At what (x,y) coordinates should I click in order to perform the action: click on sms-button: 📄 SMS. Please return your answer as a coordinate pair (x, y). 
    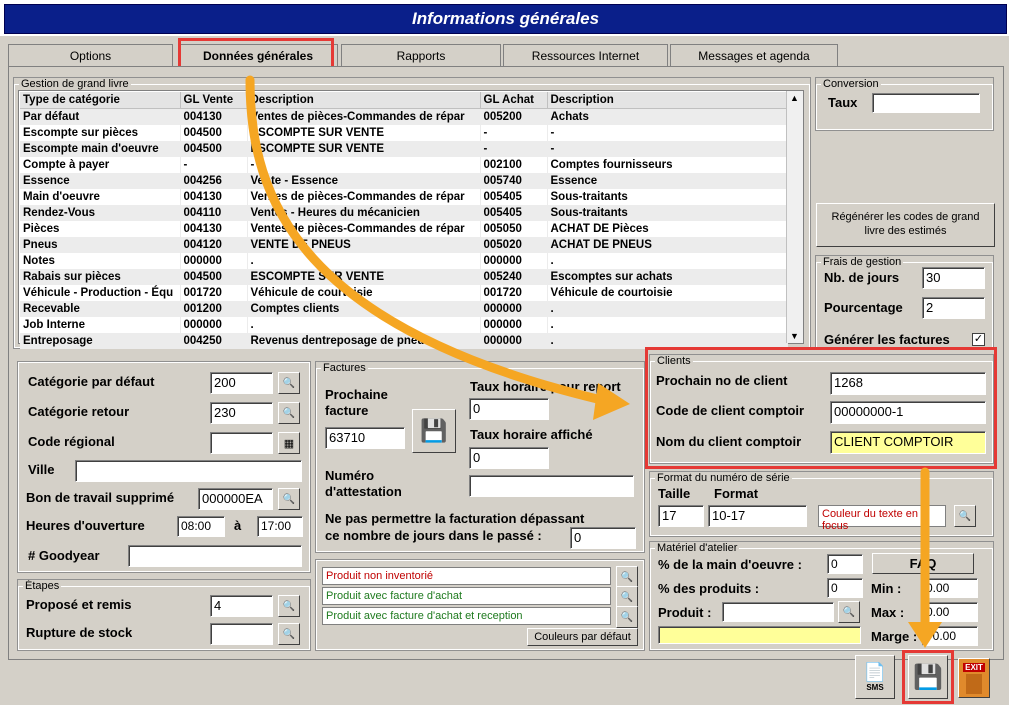
    Looking at the image, I should click on (875, 677).